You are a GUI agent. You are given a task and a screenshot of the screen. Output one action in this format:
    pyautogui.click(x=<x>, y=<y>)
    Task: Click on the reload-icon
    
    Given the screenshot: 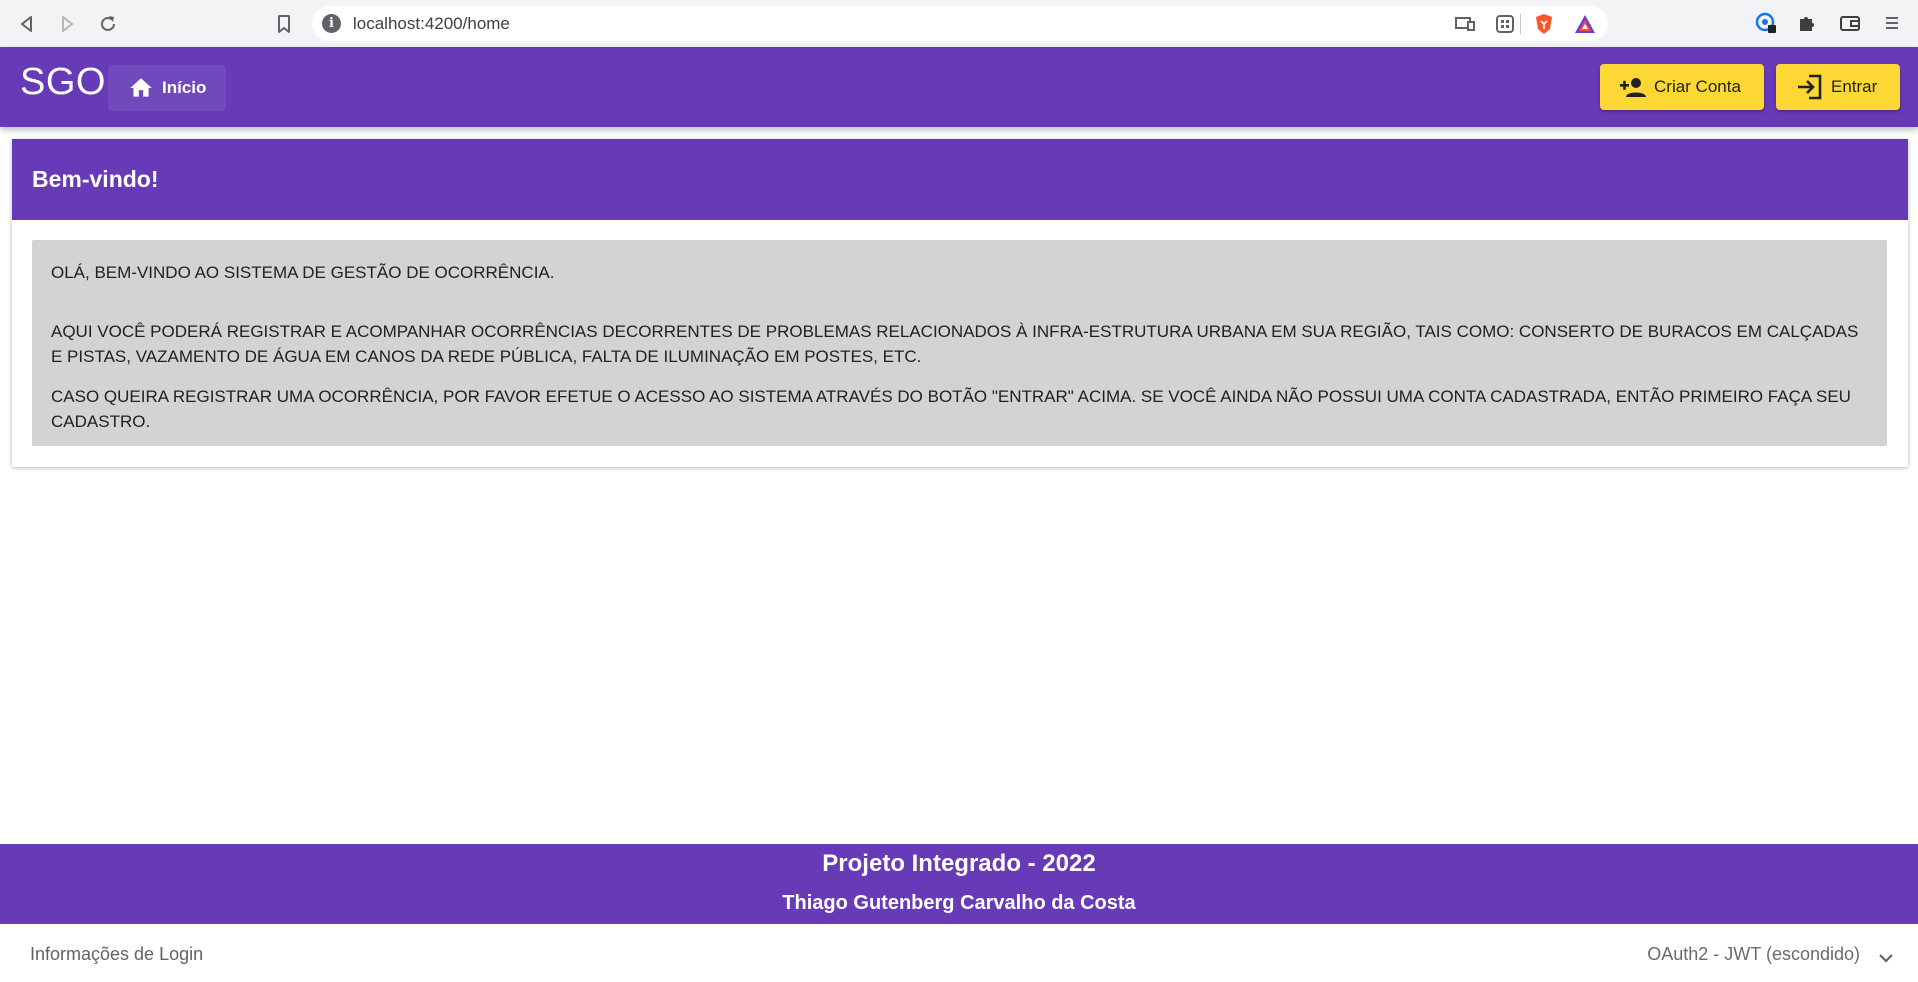 What is the action you would take?
    pyautogui.click(x=108, y=24)
    